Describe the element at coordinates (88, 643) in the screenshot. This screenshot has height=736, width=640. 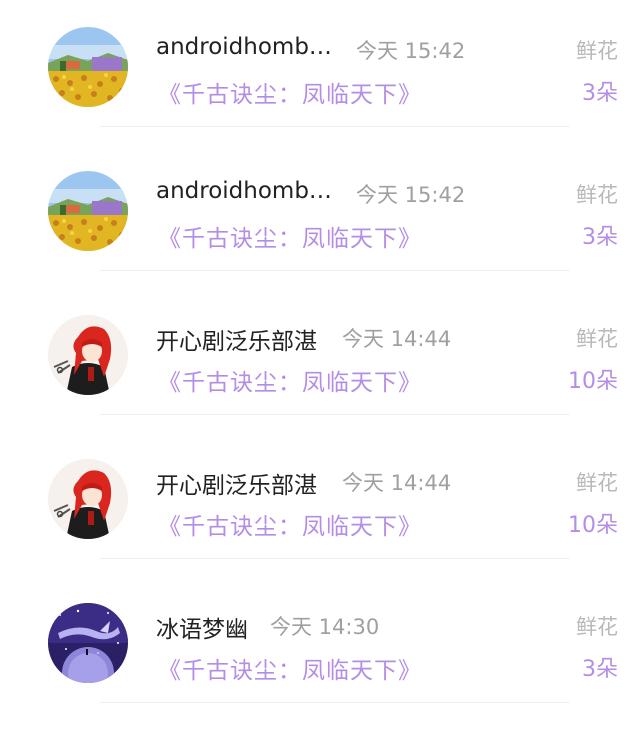
I see `purple-galaxy-avatar` at that location.